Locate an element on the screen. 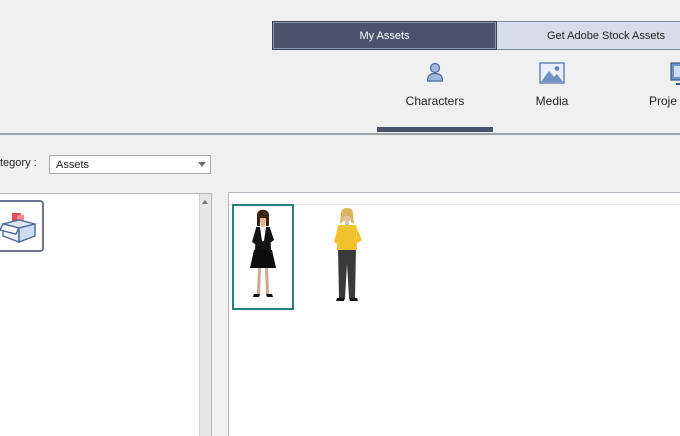 Image resolution: width=680 pixels, height=436 pixels. tab-media: Media is located at coordinates (552, 95).